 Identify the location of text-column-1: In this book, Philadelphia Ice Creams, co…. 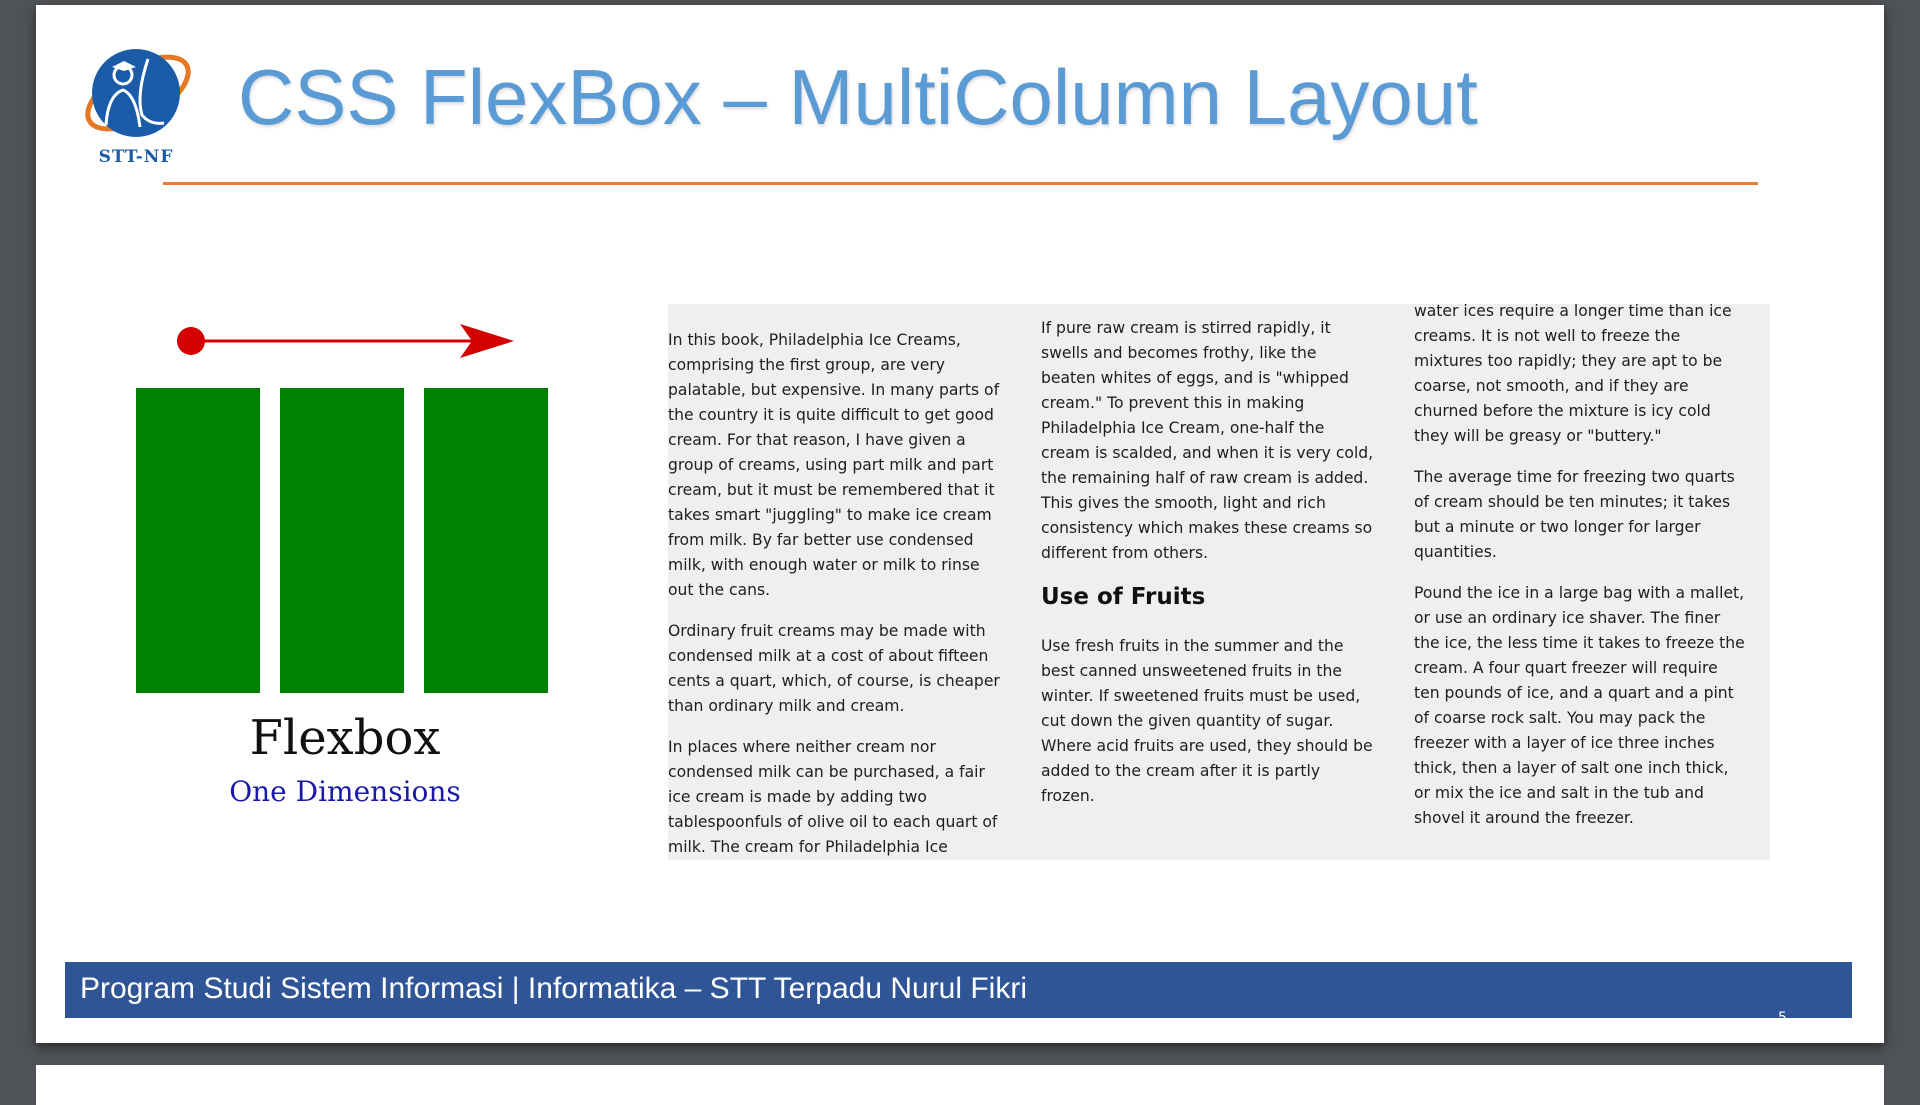
(853, 594).